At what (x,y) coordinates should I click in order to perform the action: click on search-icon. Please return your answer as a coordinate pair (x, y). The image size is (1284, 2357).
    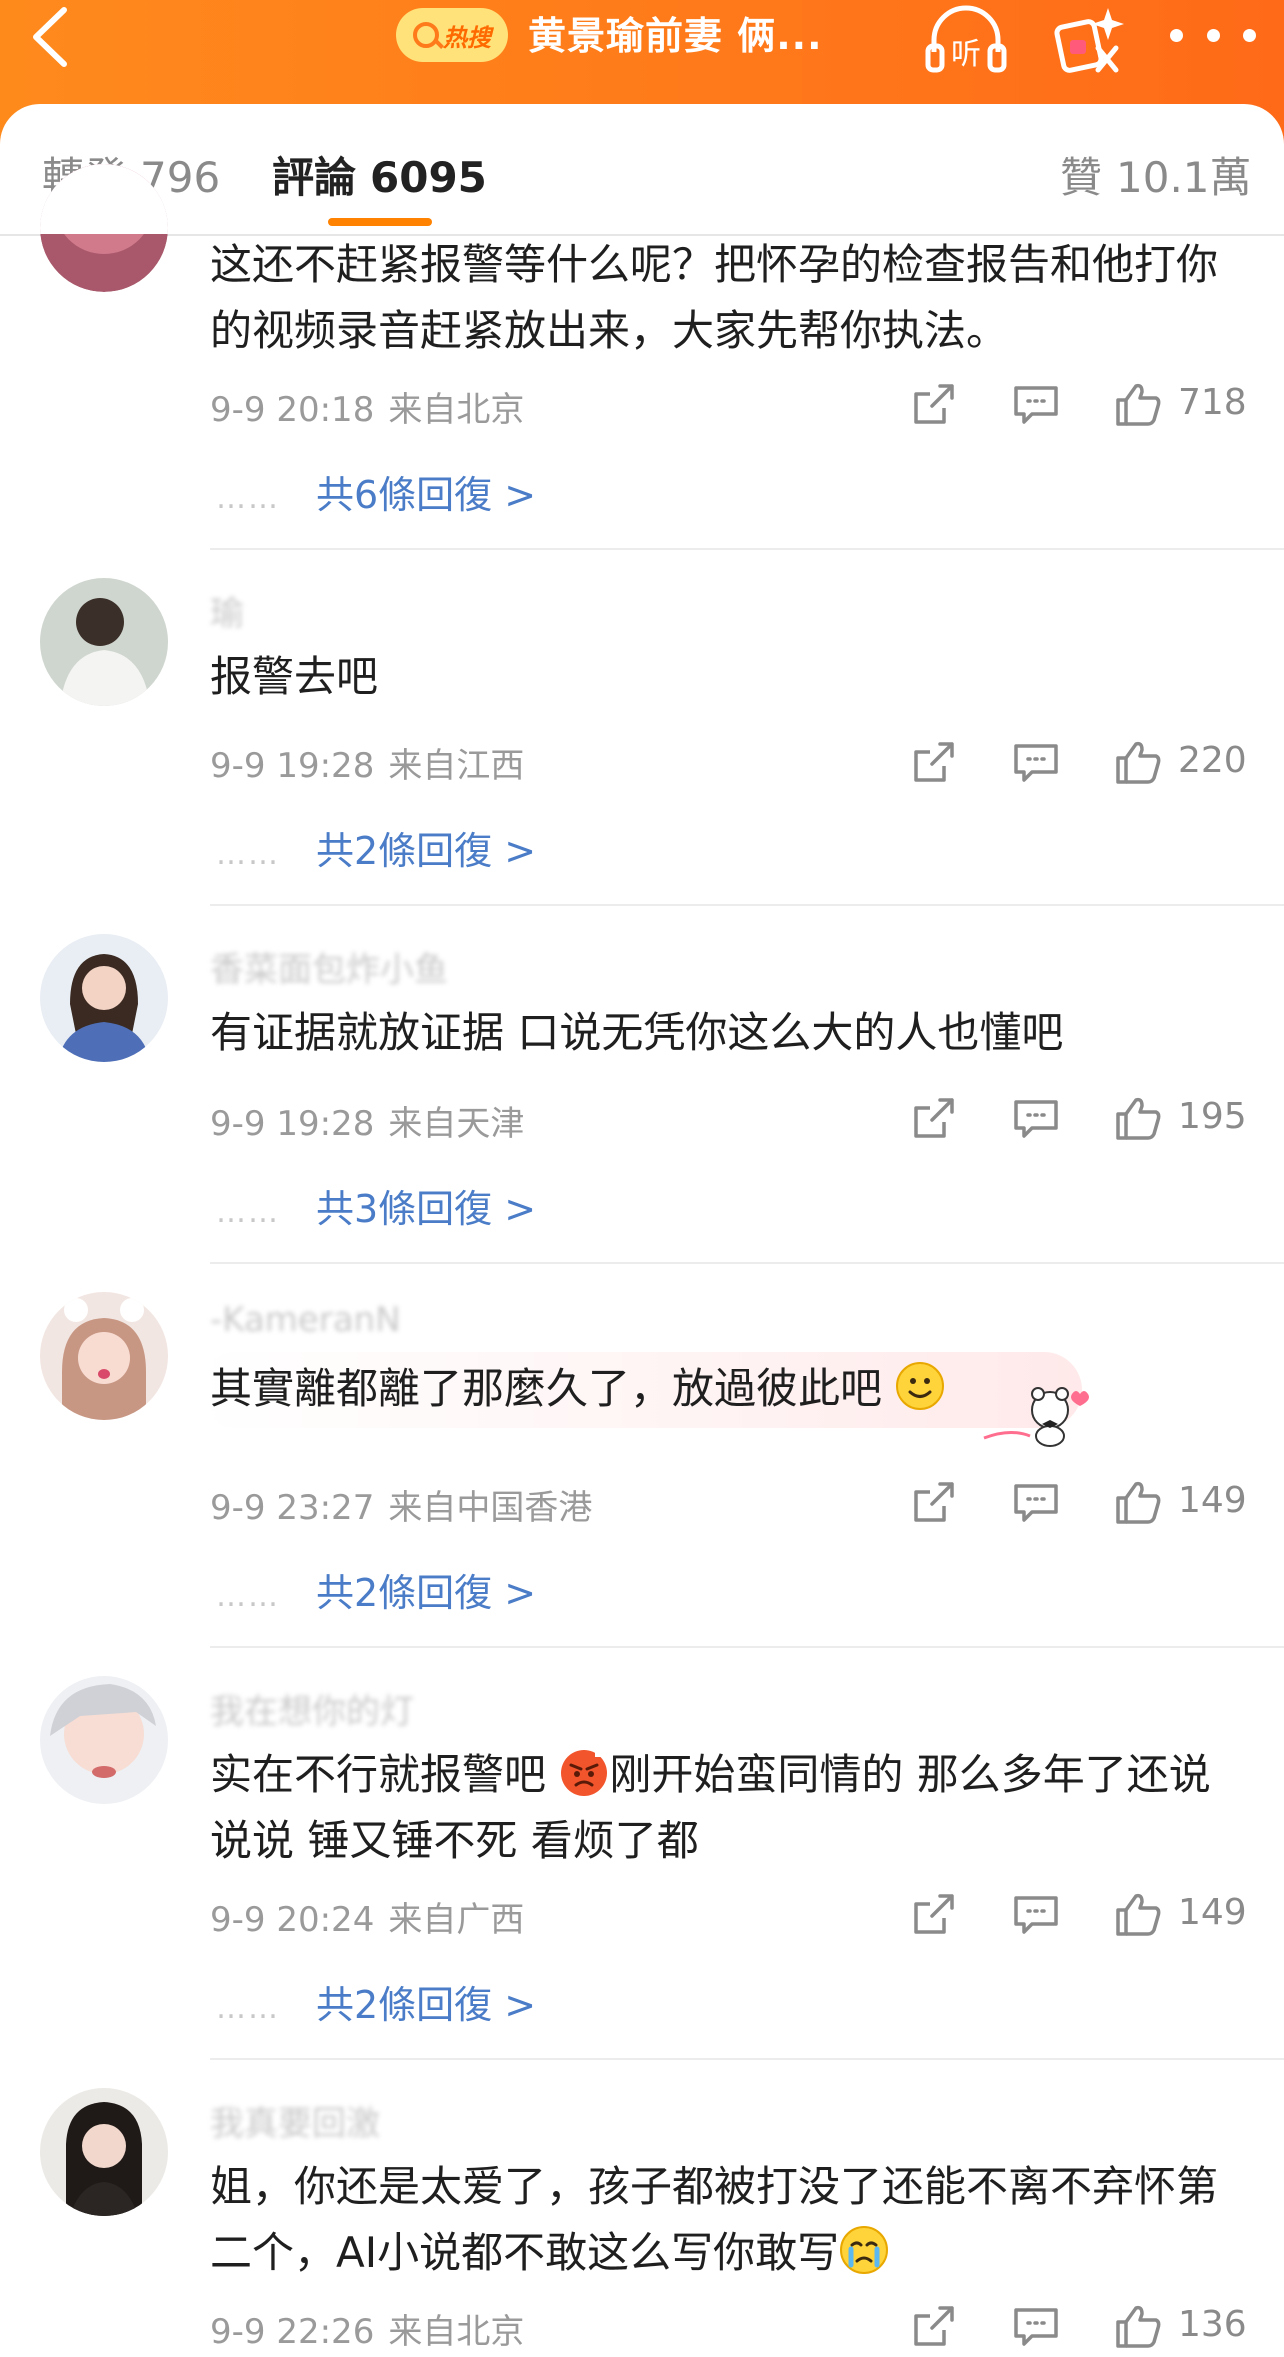
    Looking at the image, I should click on (426, 35).